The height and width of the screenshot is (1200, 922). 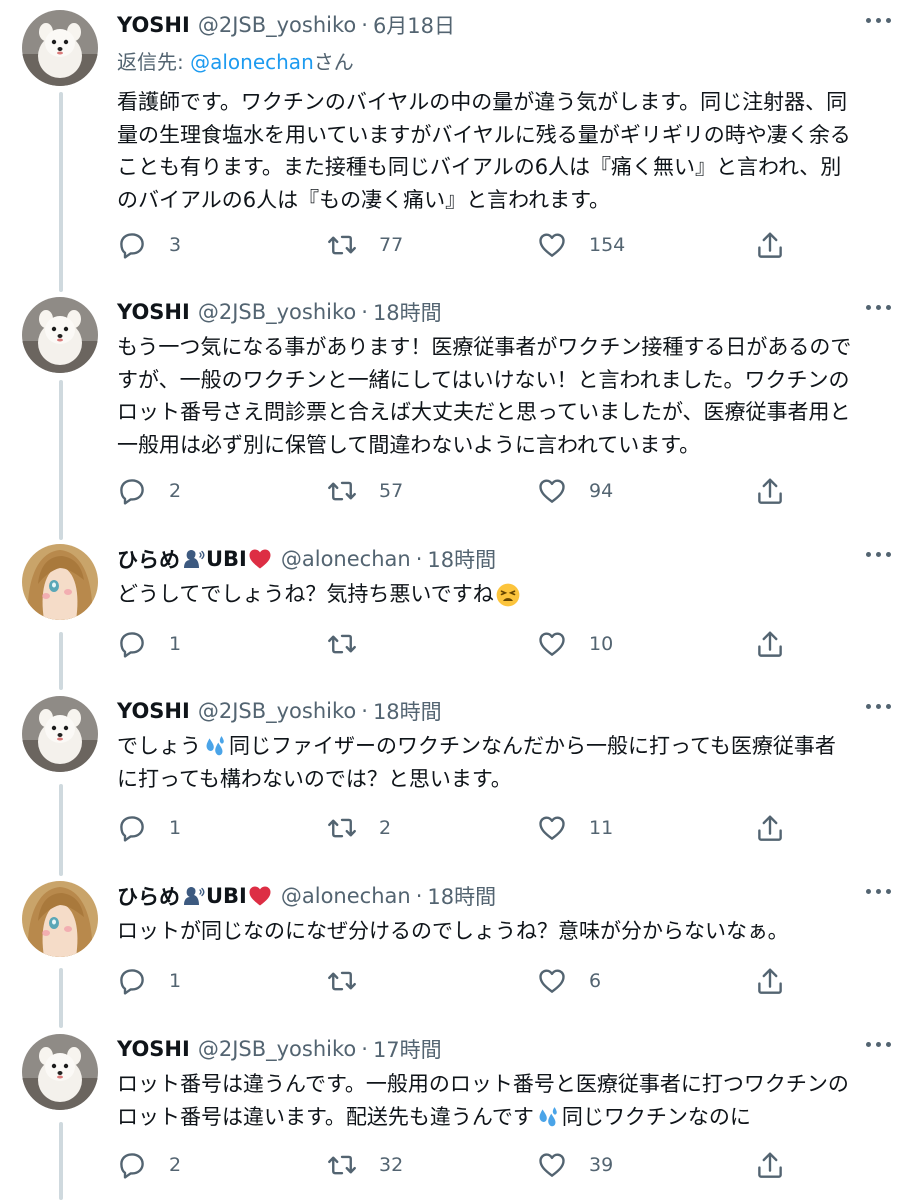 I want to click on reply-count: 2, so click(x=175, y=1165).